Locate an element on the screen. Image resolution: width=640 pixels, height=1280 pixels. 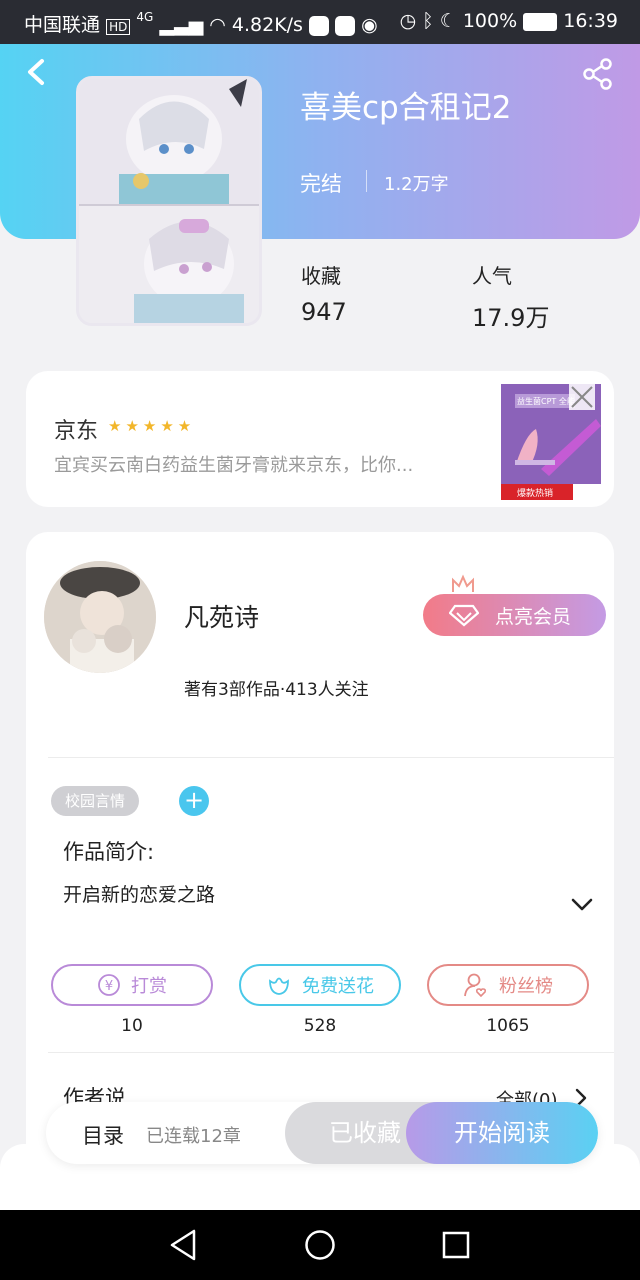
reward-label: 打赏 is located at coordinates (149, 986).